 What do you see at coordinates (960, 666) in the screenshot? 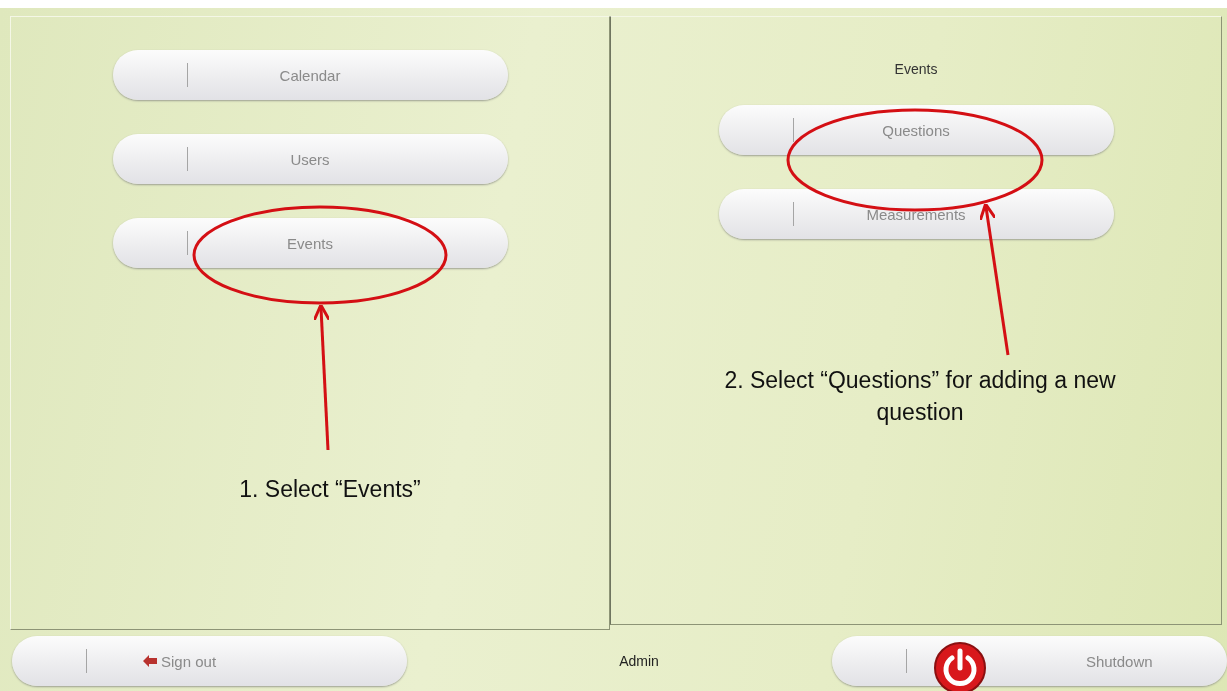
I see `power-icon` at bounding box center [960, 666].